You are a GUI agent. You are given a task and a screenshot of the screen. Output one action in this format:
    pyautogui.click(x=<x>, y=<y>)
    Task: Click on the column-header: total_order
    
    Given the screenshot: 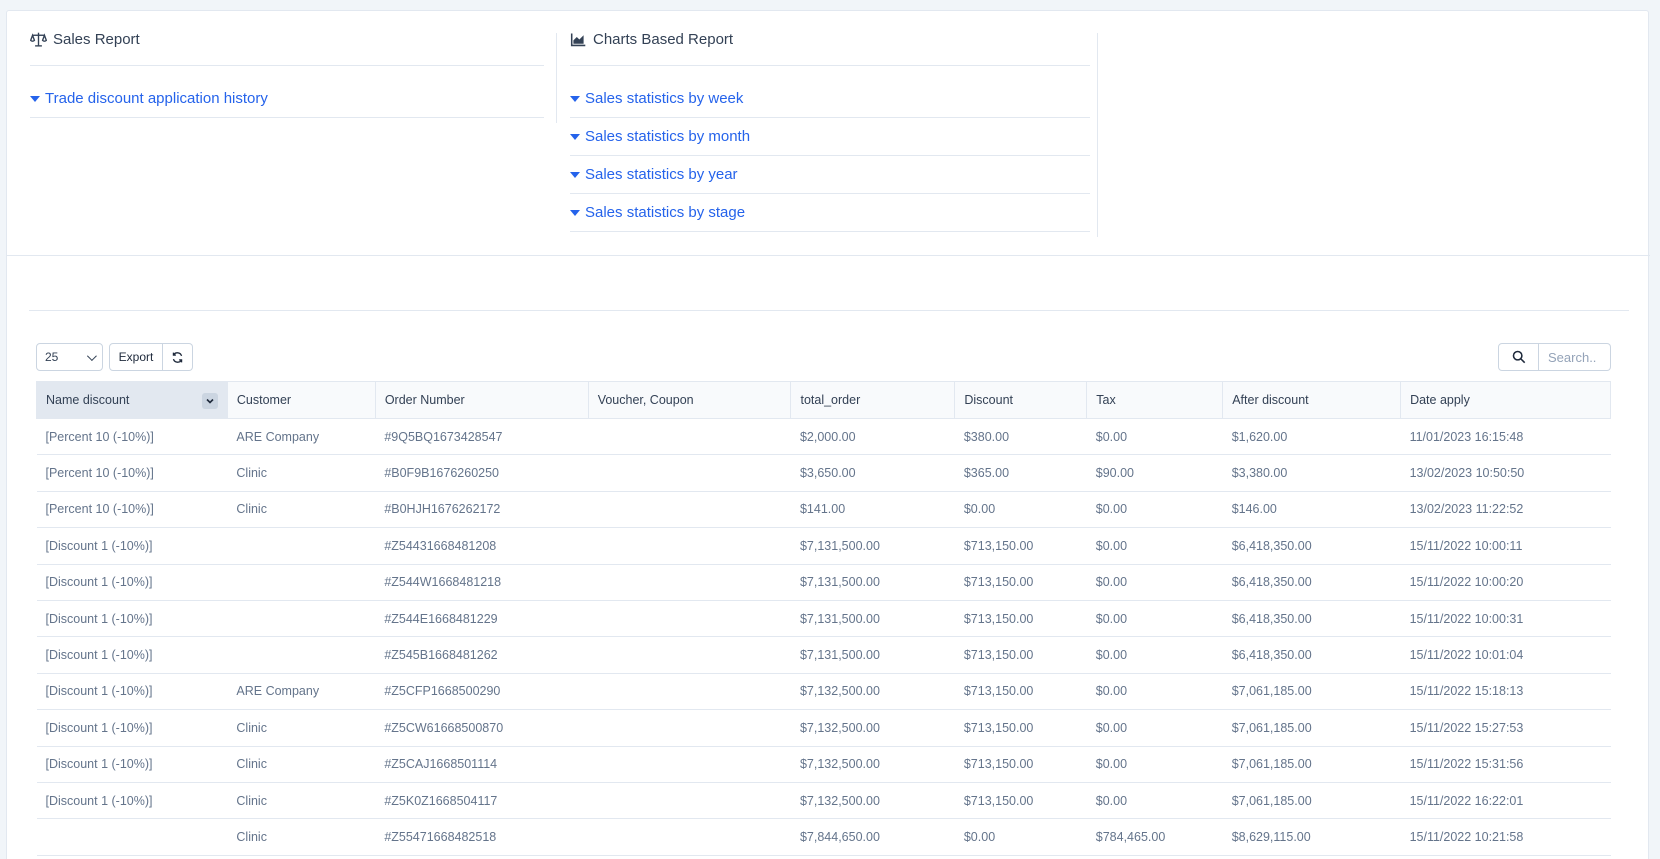 What is the action you would take?
    pyautogui.click(x=873, y=400)
    